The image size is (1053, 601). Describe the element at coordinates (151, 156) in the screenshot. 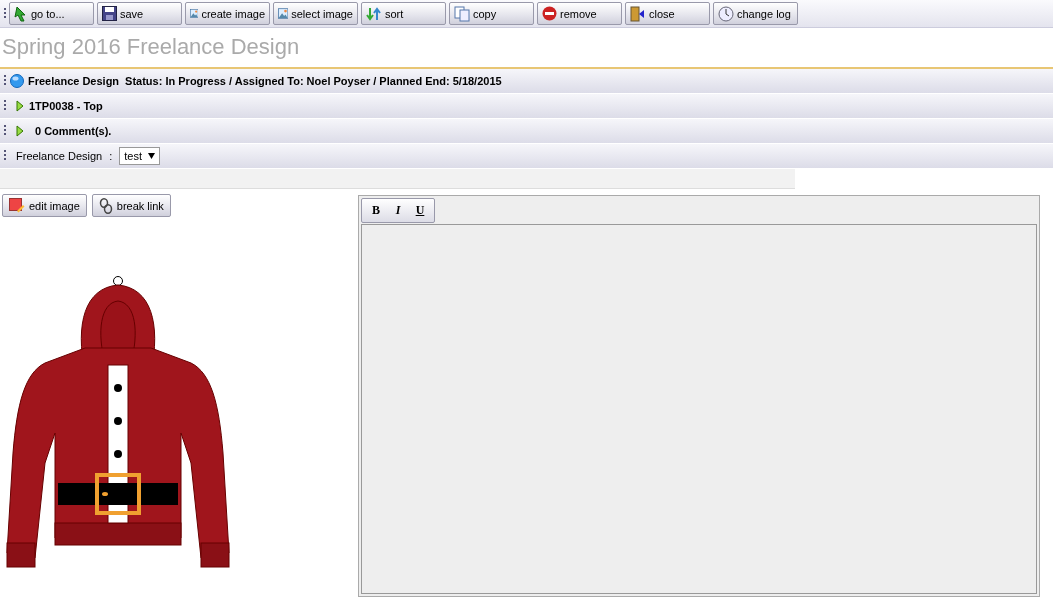

I see `caret-icon` at that location.